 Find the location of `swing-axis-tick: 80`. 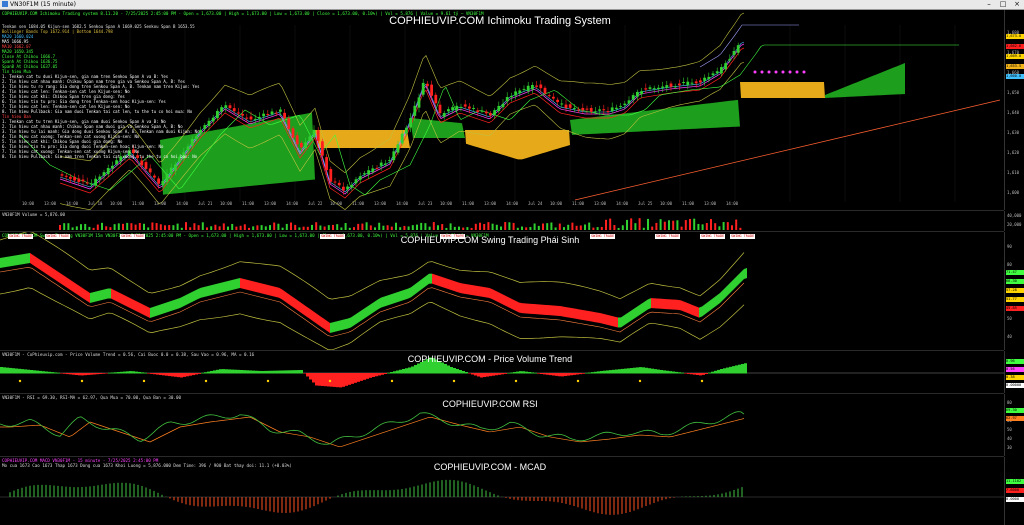

swing-axis-tick: 80 is located at coordinates (1009, 264).